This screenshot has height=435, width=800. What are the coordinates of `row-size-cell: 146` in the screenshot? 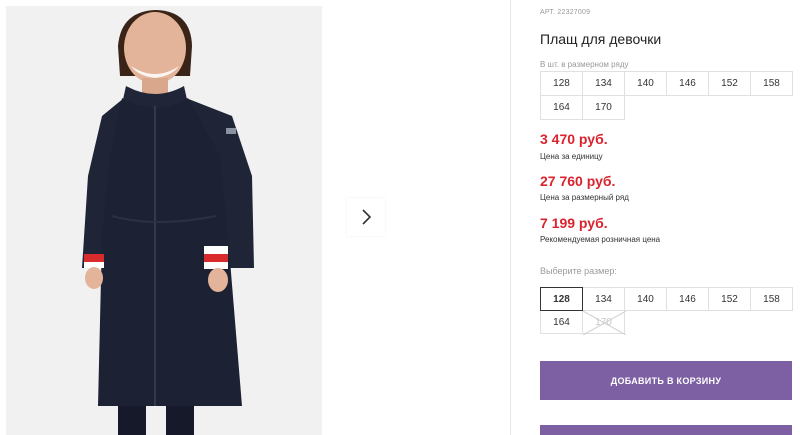 It's located at (687, 83).